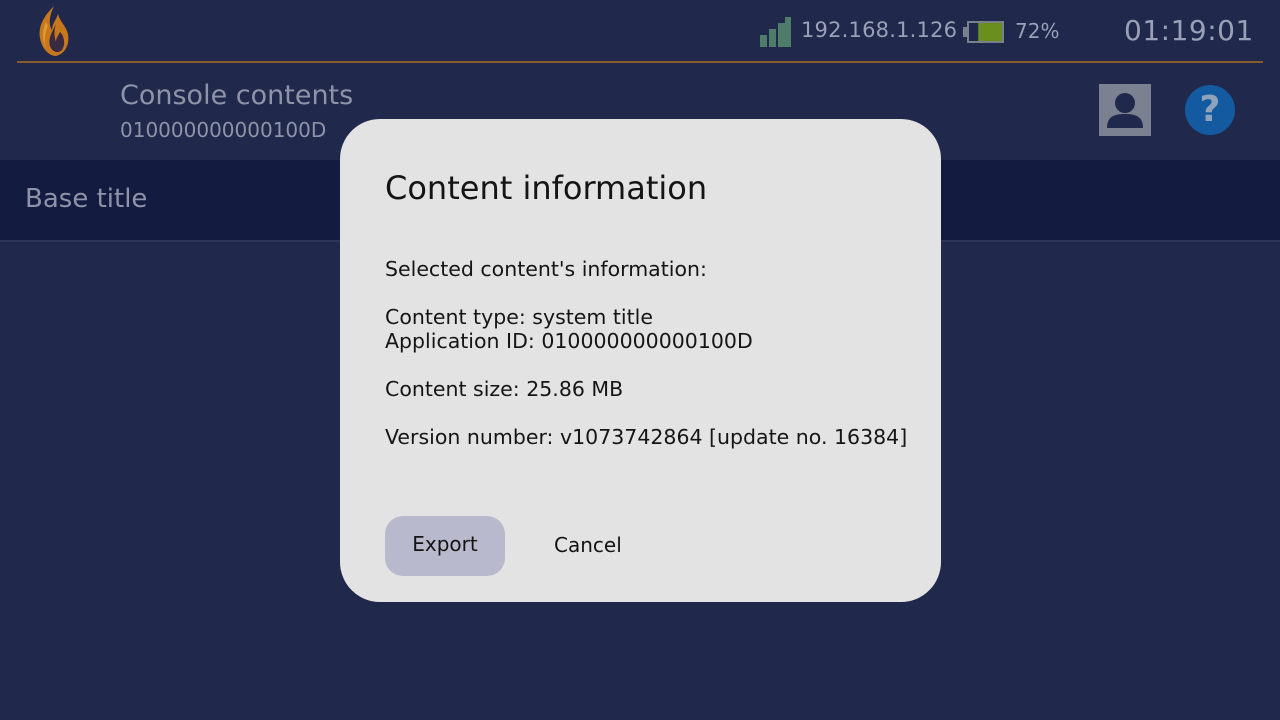 The height and width of the screenshot is (720, 1280). What do you see at coordinates (519, 317) in the screenshot?
I see `info-content-type: Content type: system title` at bounding box center [519, 317].